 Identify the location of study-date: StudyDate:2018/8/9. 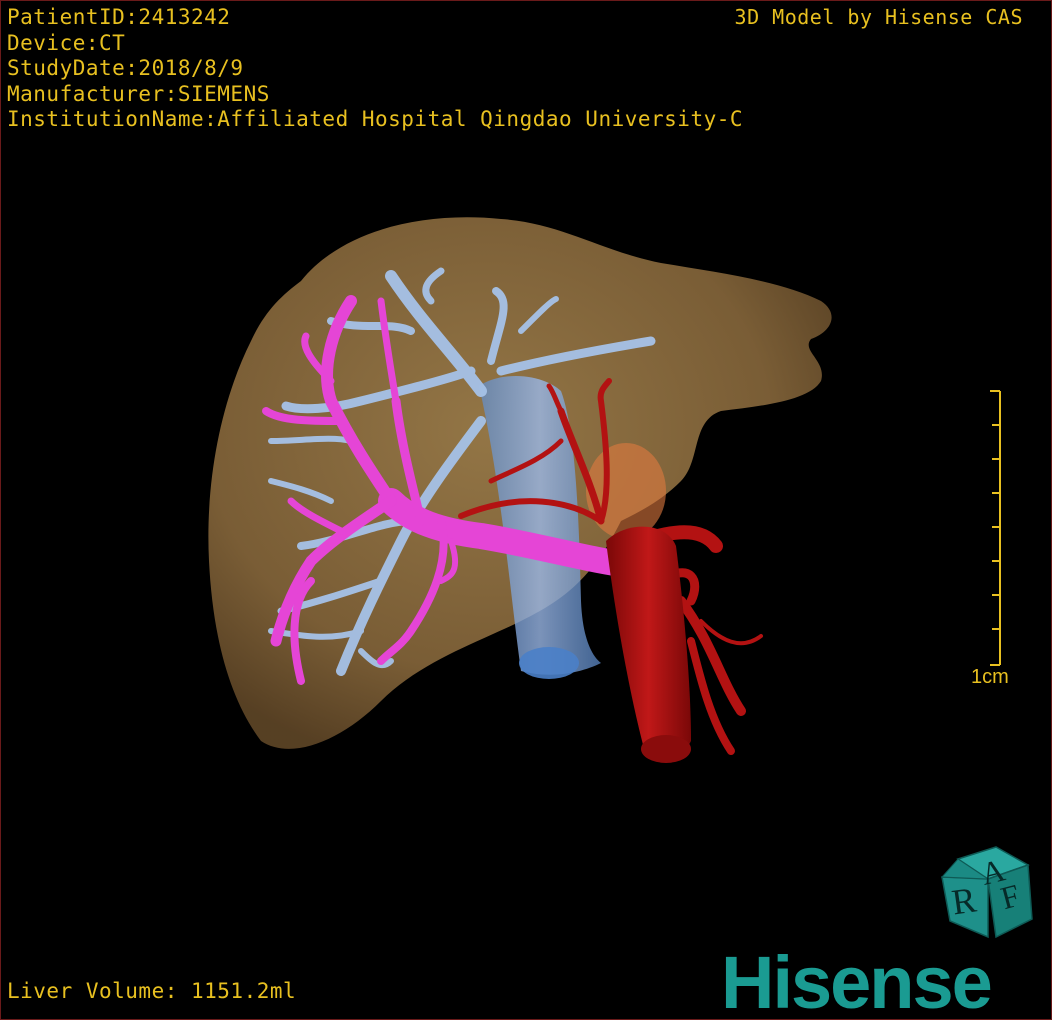
(125, 68).